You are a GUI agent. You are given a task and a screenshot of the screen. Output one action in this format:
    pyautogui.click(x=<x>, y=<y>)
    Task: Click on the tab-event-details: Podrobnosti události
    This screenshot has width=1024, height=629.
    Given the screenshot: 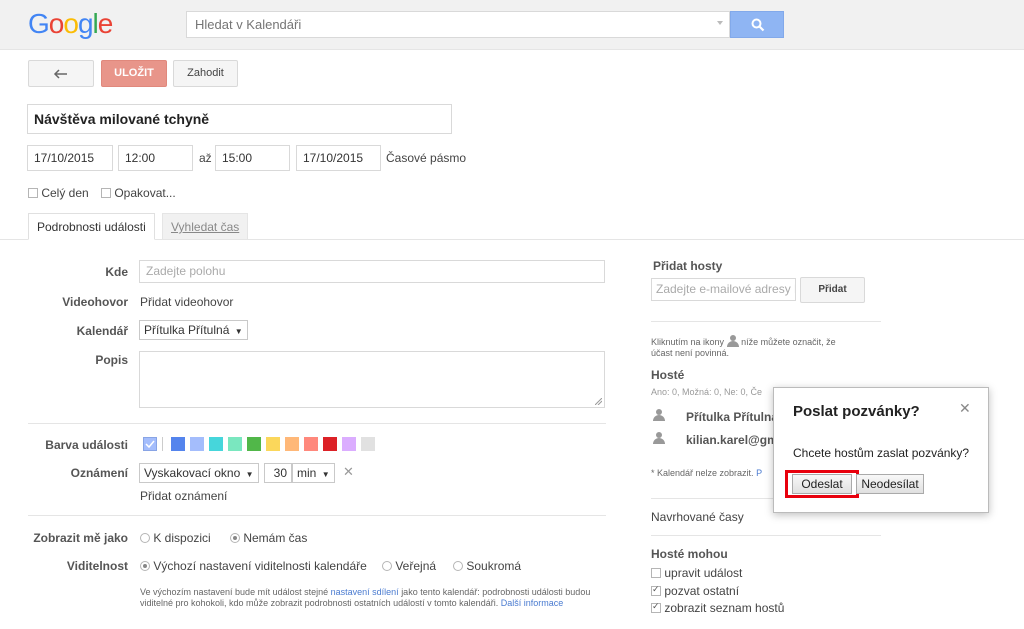 What is the action you would take?
    pyautogui.click(x=91, y=226)
    